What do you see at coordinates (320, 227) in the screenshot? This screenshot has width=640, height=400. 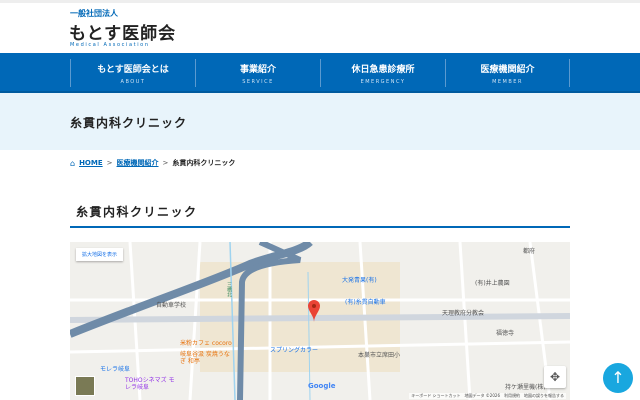 I see `section-divider` at bounding box center [320, 227].